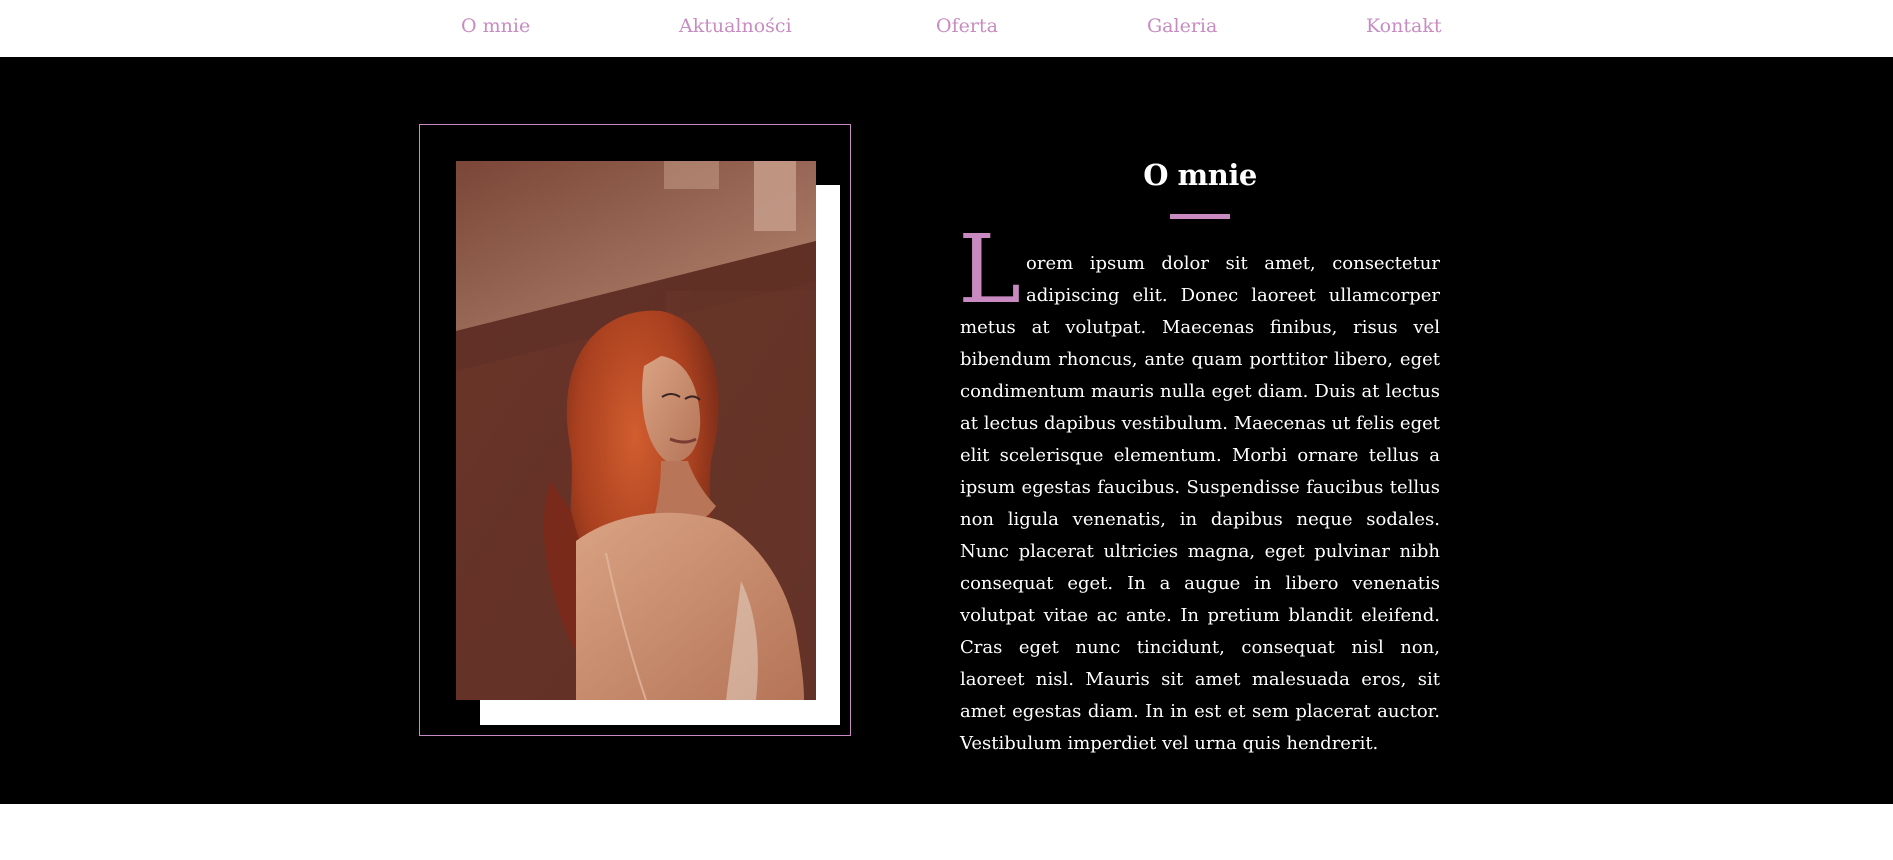  What do you see at coordinates (495, 26) in the screenshot?
I see `nav-link-o-mnie: O mnie` at bounding box center [495, 26].